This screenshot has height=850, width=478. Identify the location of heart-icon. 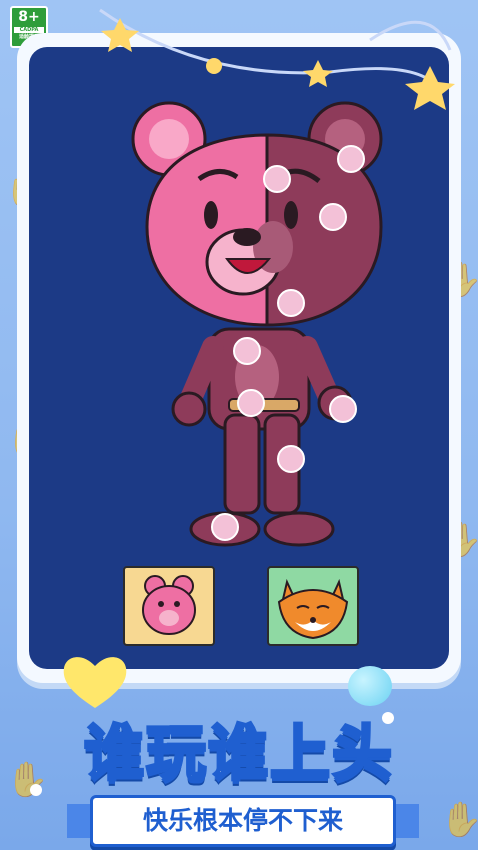
(95, 682).